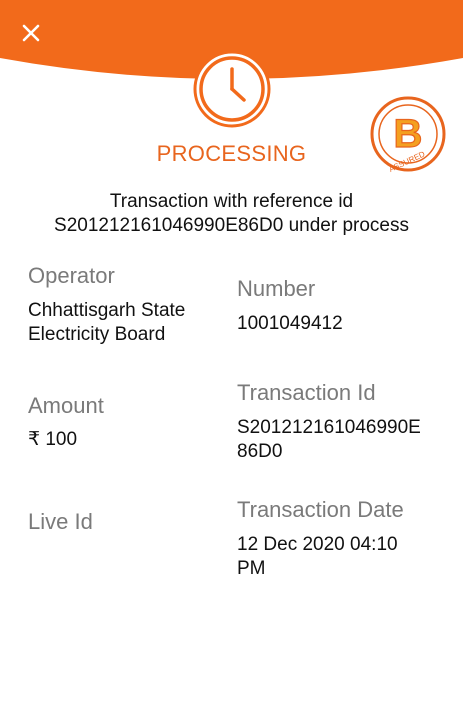 Image resolution: width=463 pixels, height=712 pixels. I want to click on transaction-id-value: S201212161046990E 86D0, so click(329, 440).